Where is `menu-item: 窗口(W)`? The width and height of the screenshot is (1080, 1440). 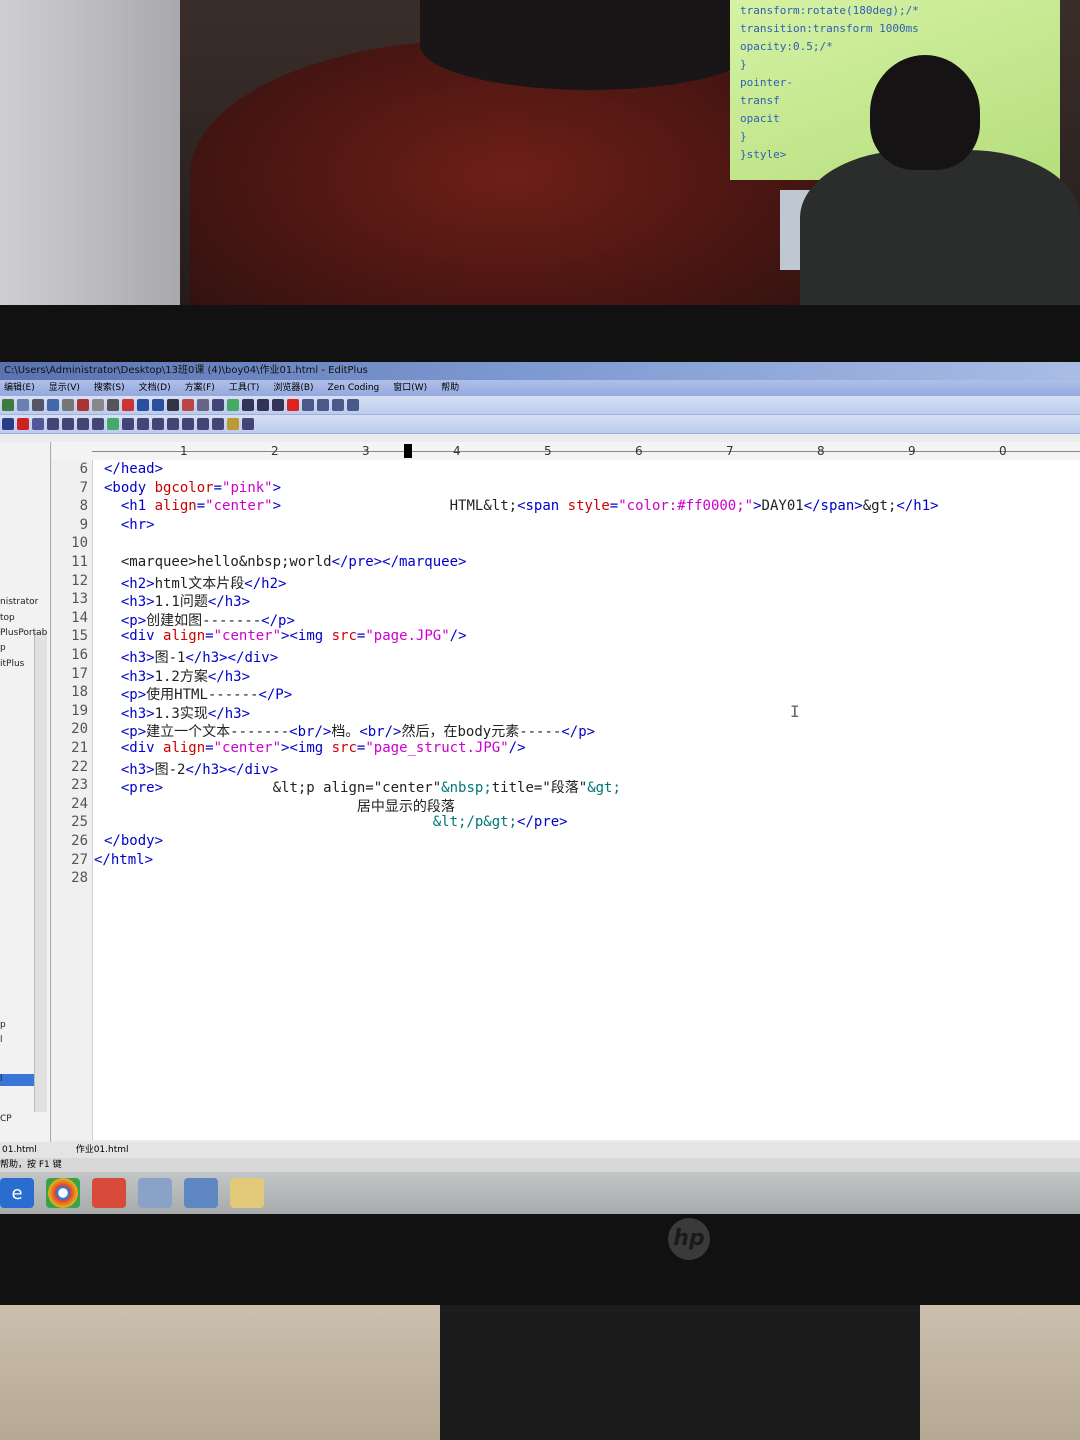 menu-item: 窗口(W) is located at coordinates (410, 388).